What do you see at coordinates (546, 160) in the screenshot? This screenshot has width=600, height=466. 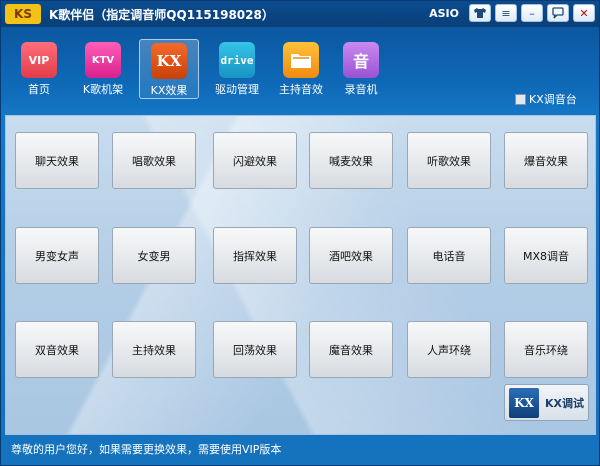 I see `effect-button: 爆音效果` at bounding box center [546, 160].